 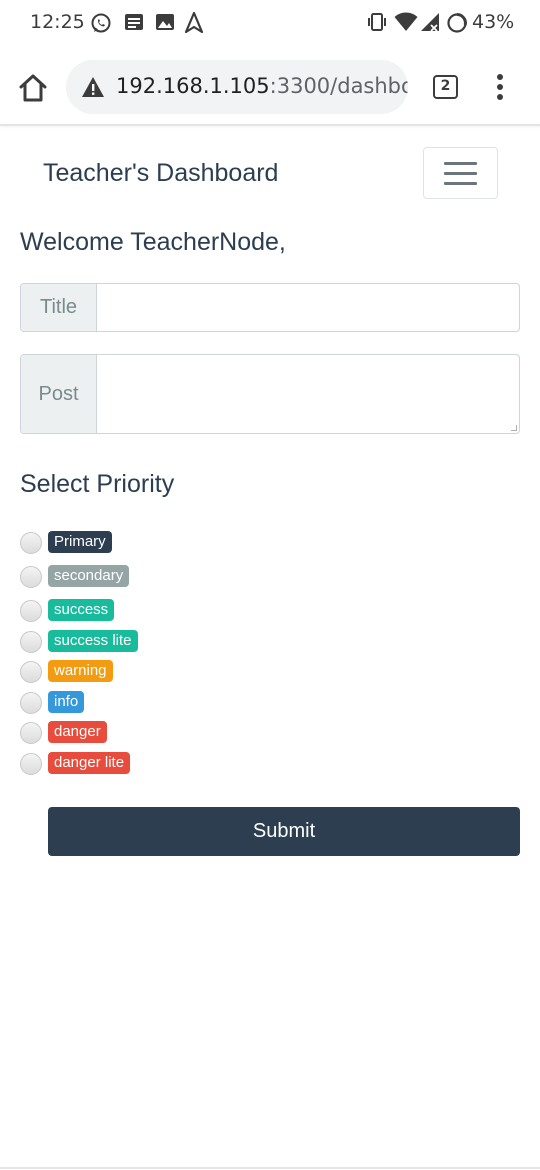 What do you see at coordinates (165, 22) in the screenshot?
I see `image-icon` at bounding box center [165, 22].